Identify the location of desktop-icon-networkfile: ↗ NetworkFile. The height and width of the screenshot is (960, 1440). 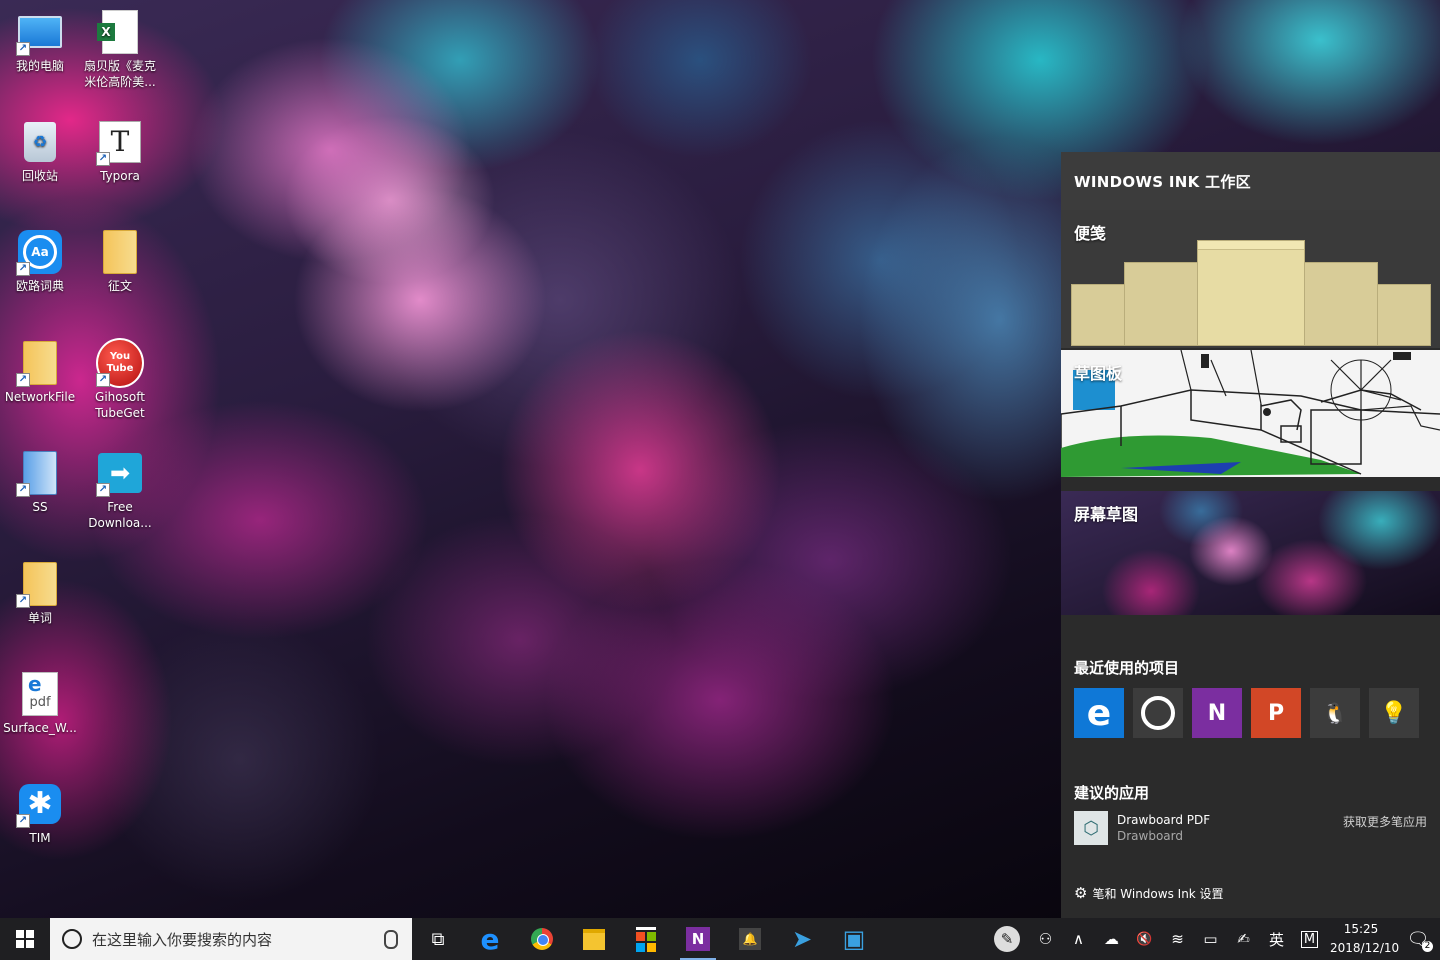
(40, 369).